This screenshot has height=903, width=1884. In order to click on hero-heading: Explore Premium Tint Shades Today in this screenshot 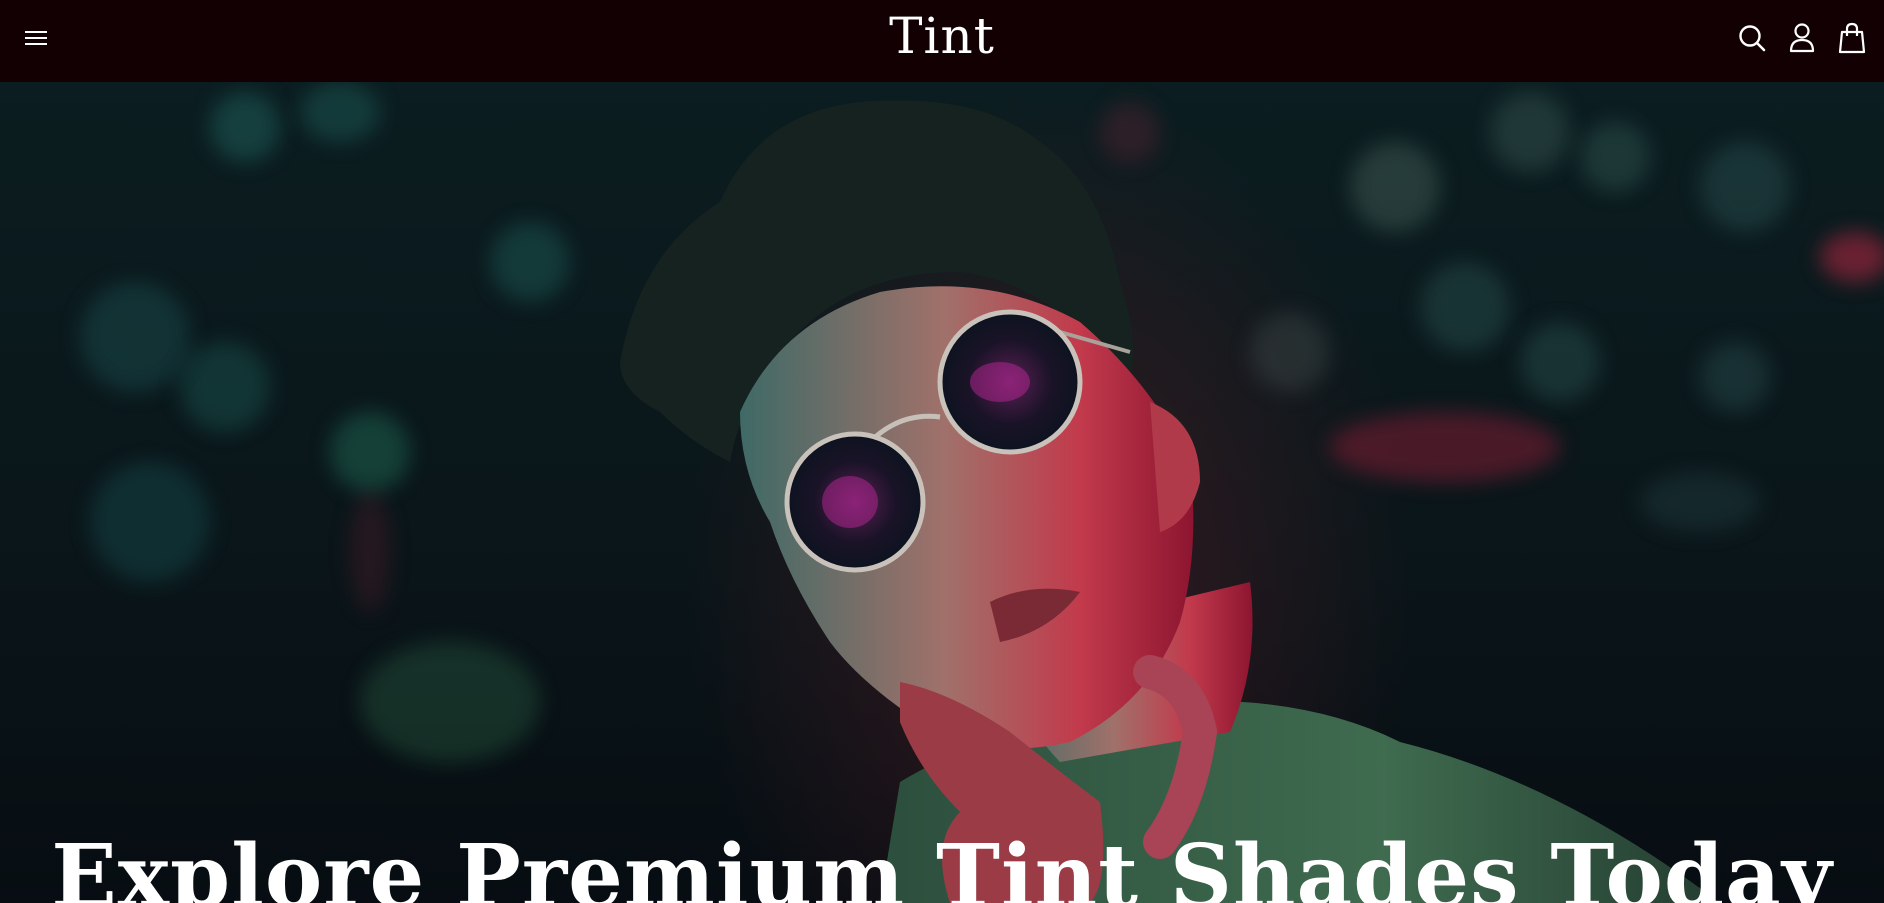, I will do `click(942, 864)`.